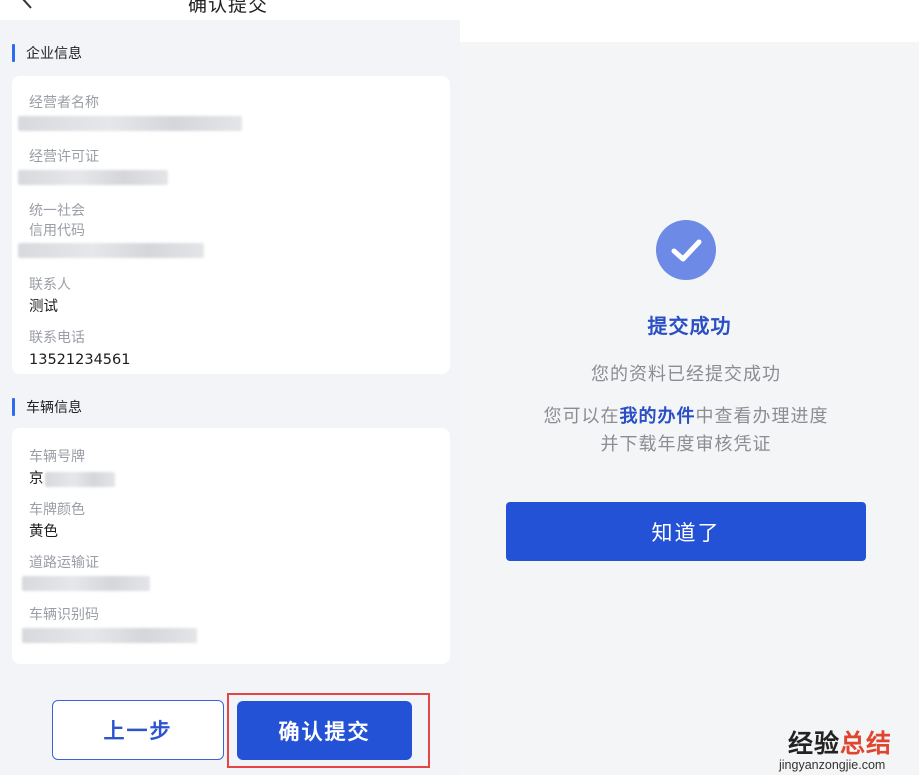 This screenshot has height=775, width=919. What do you see at coordinates (689, 326) in the screenshot?
I see `success-title: 提交成功` at bounding box center [689, 326].